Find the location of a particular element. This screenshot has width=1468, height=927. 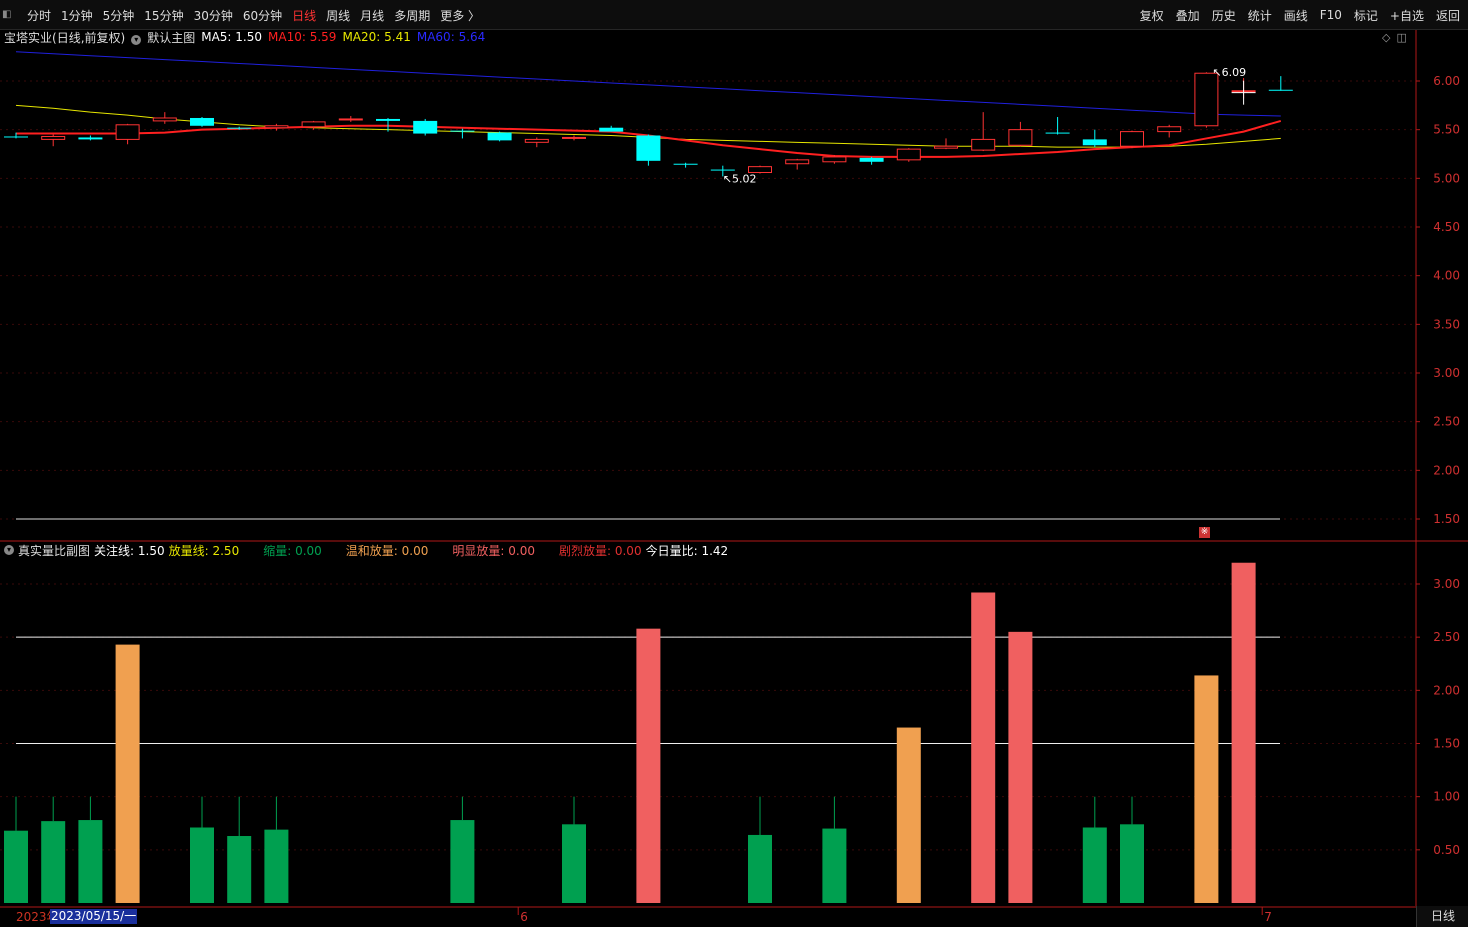

sub-tick-label: 2.00 is located at coordinates (1446, 690).